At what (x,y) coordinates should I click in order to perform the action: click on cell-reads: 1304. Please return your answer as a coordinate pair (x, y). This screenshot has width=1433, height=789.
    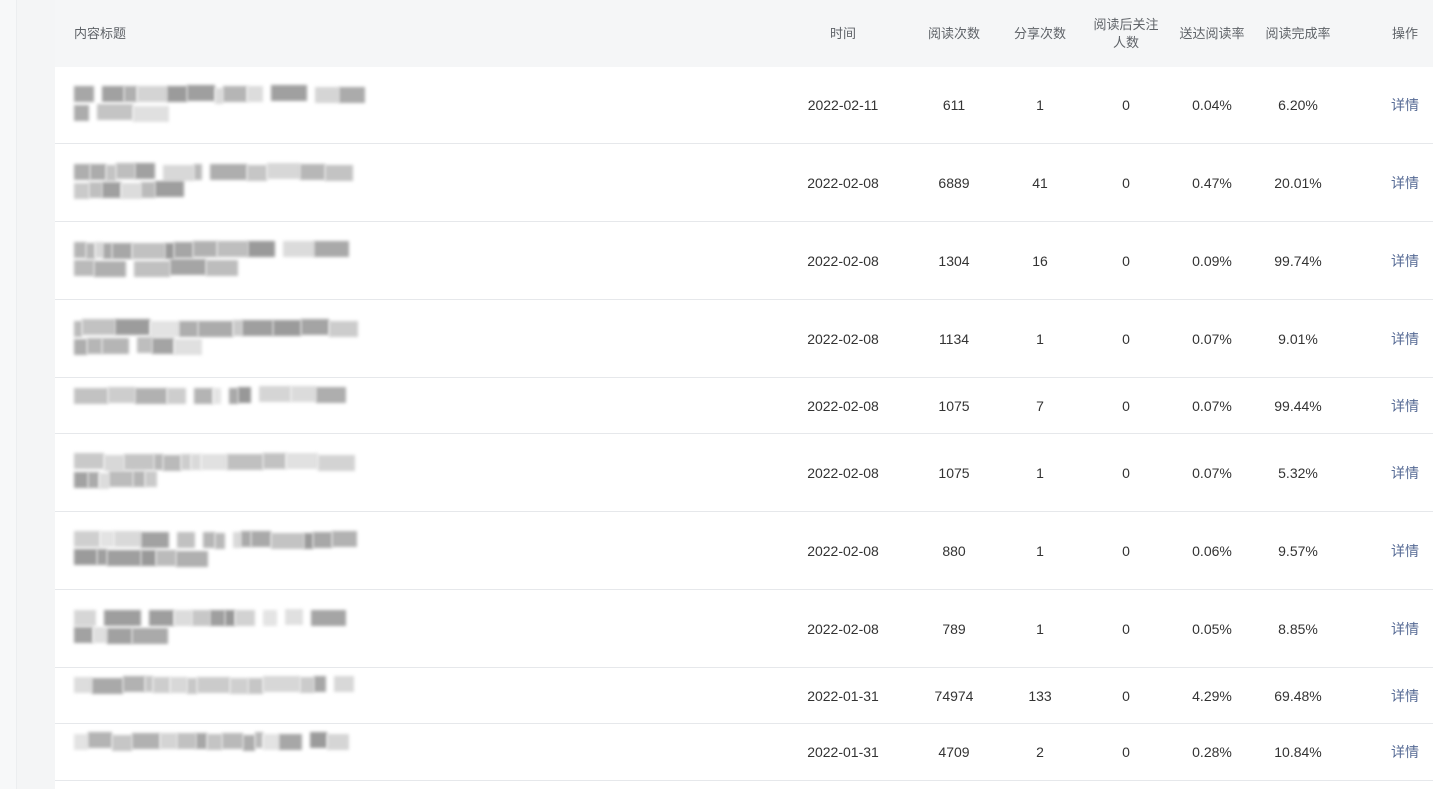
    Looking at the image, I should click on (954, 260).